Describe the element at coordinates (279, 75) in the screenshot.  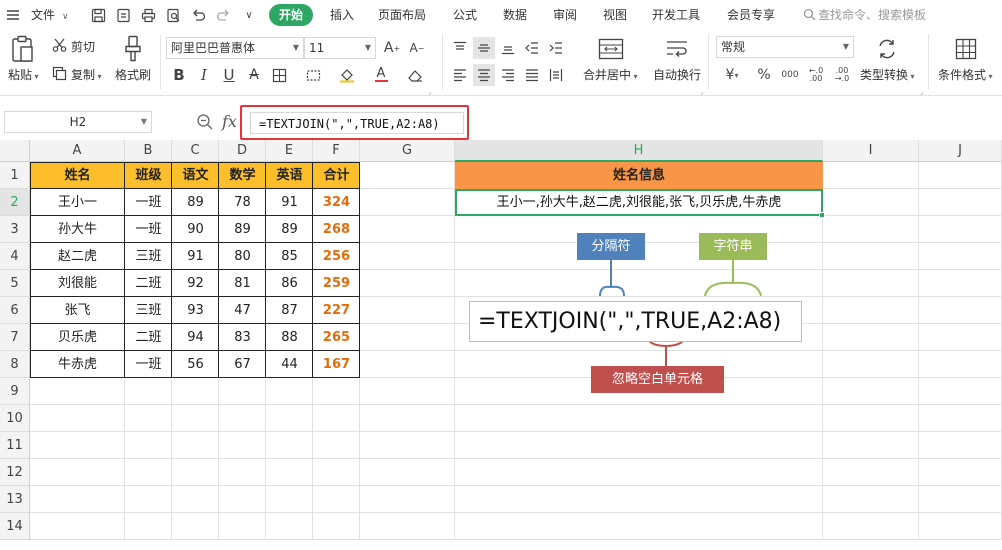
I see `borders-icon` at that location.